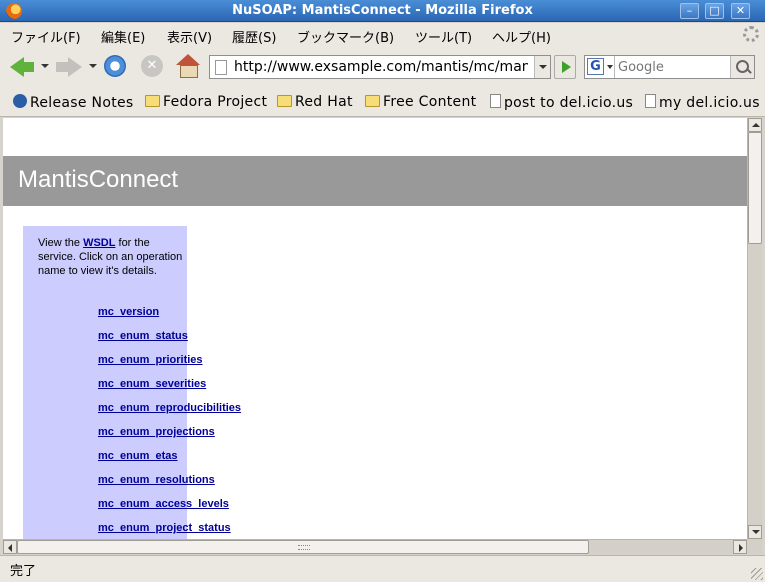  Describe the element at coordinates (702, 102) in the screenshot. I see `bookmark-my-delicious: my del.icio.us` at that location.